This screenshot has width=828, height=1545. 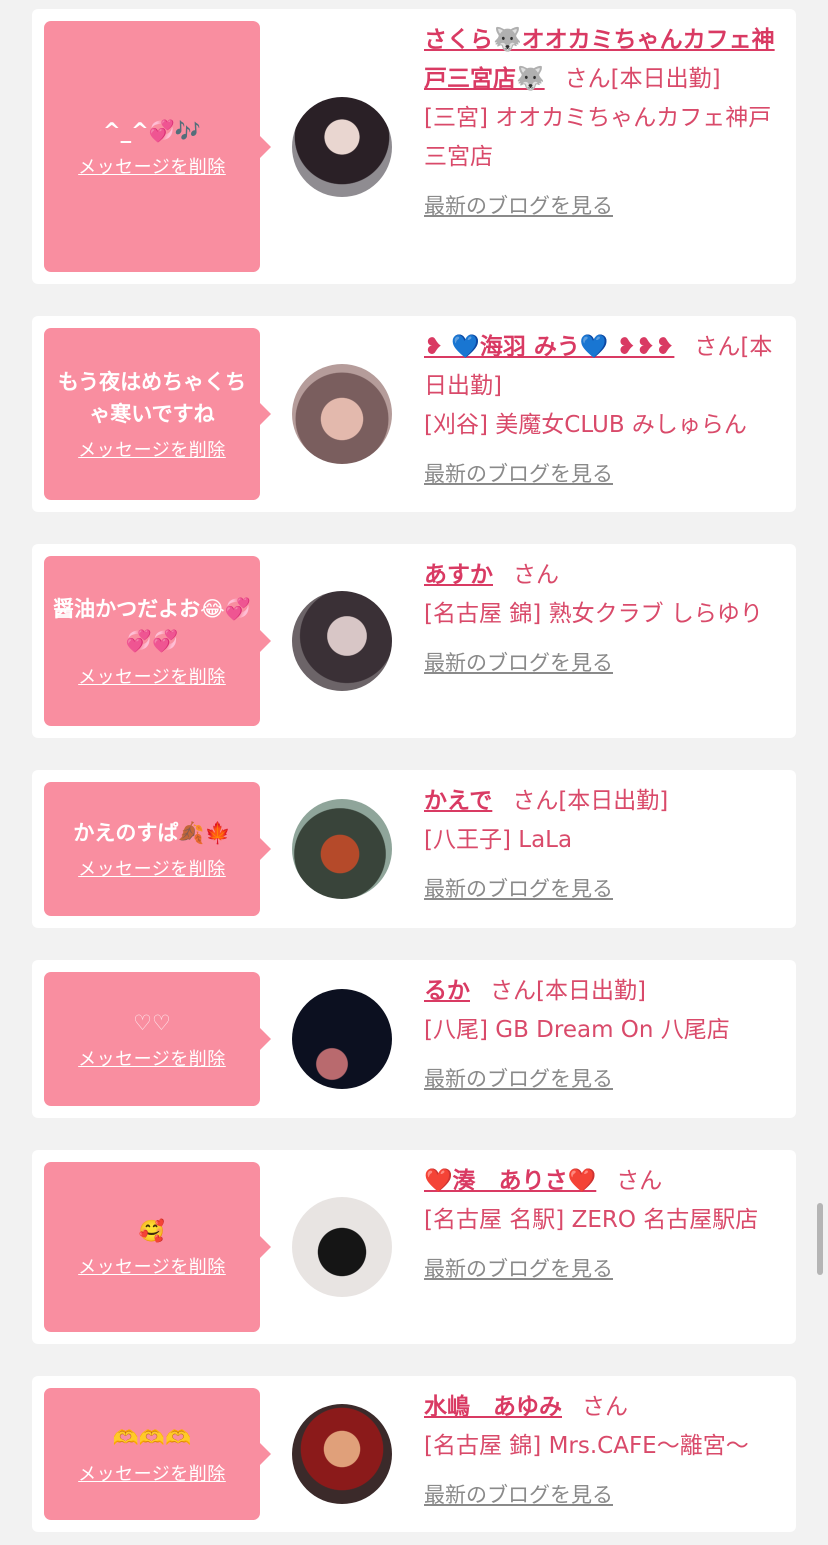 I want to click on girl-info: 水嶋 あゆみ さん [名古屋 錦] Mrs.CAFE〜離宮〜 最新のブログを見る, so click(x=605, y=1451).